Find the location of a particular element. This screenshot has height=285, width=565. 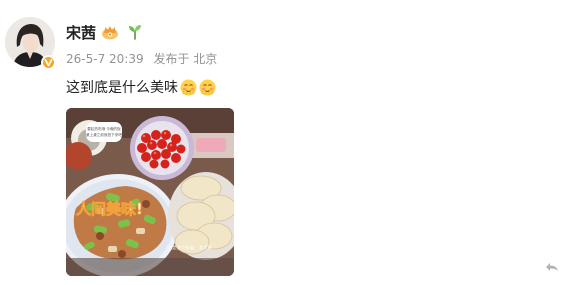

photo-sticker: 人间美味! is located at coordinates (109, 209).